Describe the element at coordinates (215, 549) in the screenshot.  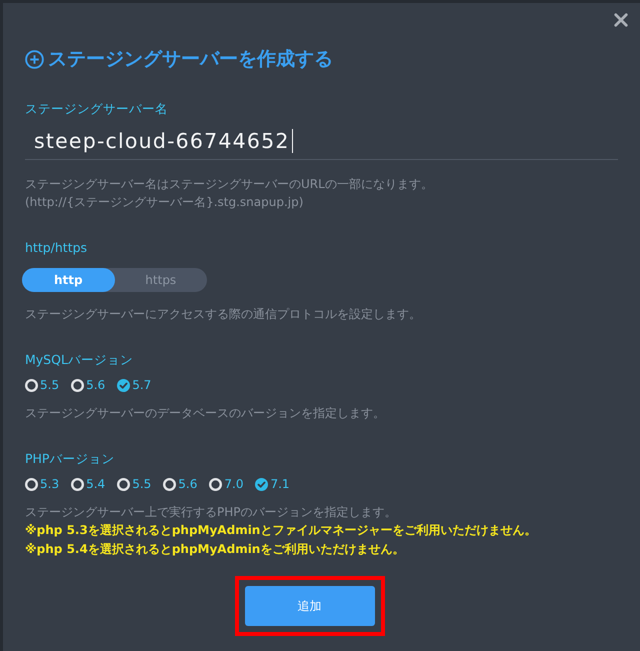
I see `warning-text: ※php 5.4を選択されるとphpMyAdminをご利用いただけません。` at that location.